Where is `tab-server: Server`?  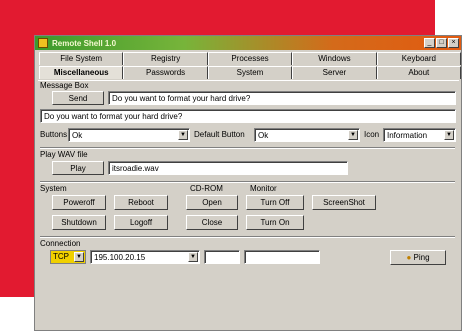 tab-server: Server is located at coordinates (334, 72).